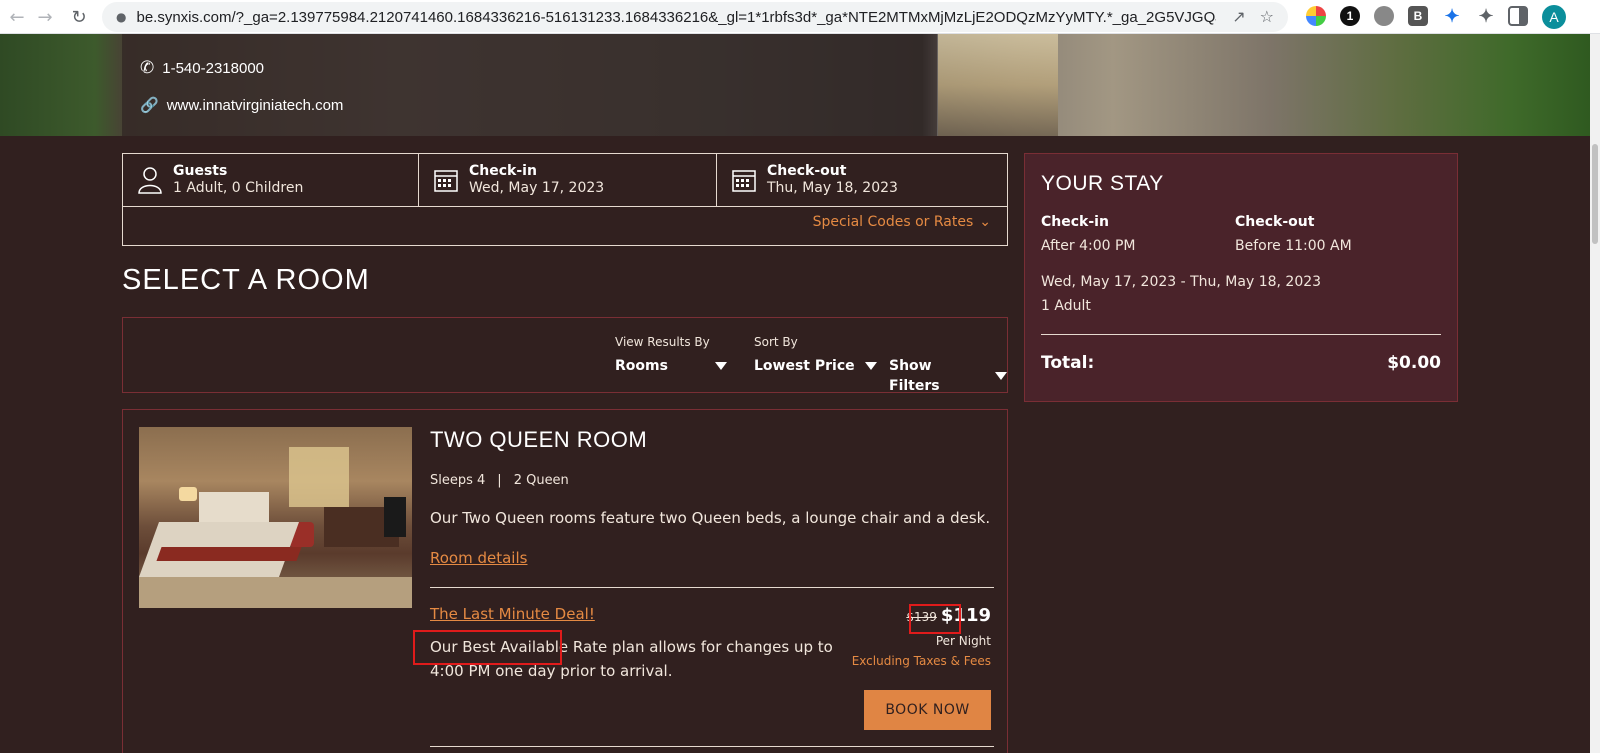 The height and width of the screenshot is (753, 1600). What do you see at coordinates (512, 614) in the screenshot?
I see `rate-name-link: The Last Minute Deal!` at bounding box center [512, 614].